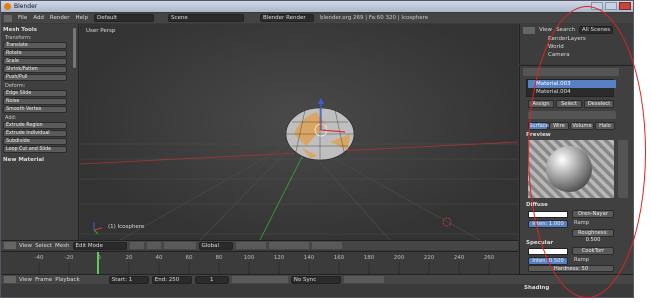  What do you see at coordinates (62, 246) in the screenshot?
I see `mesh-menu: Mesh` at bounding box center [62, 246].